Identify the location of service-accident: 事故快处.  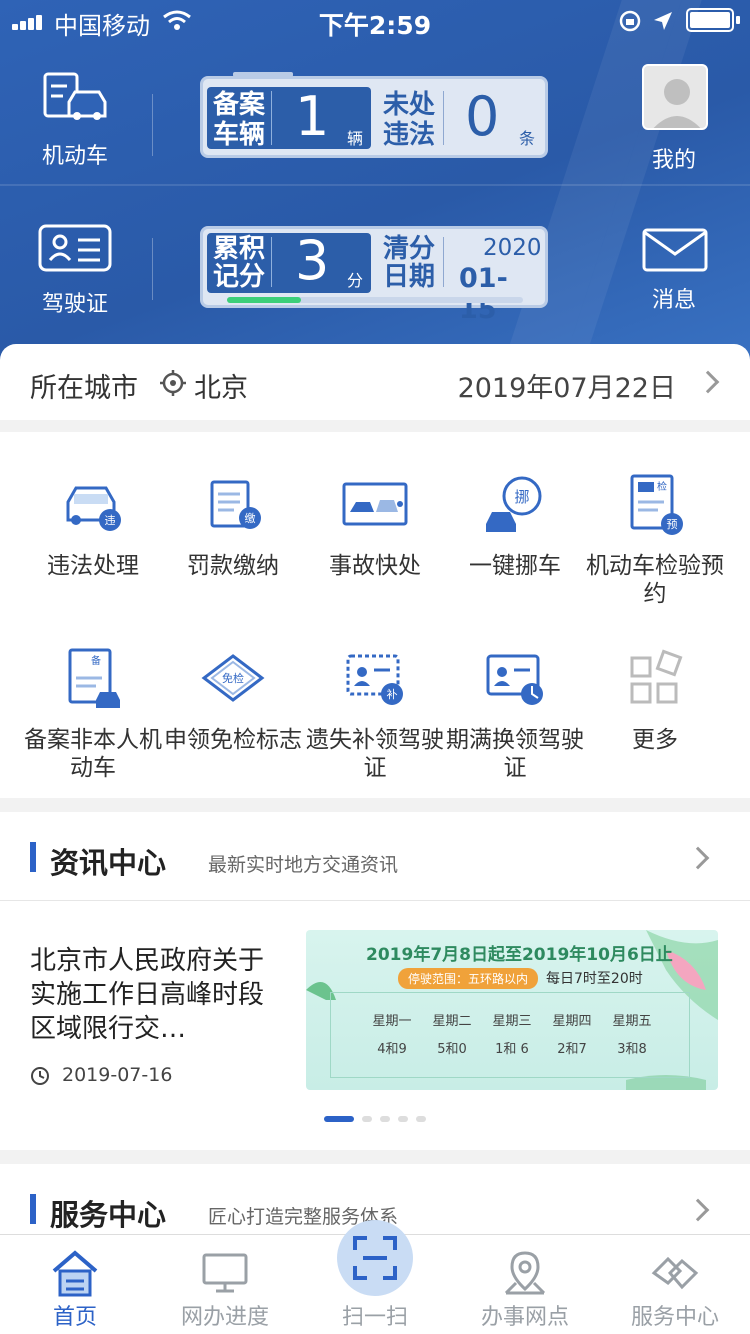
(375, 526).